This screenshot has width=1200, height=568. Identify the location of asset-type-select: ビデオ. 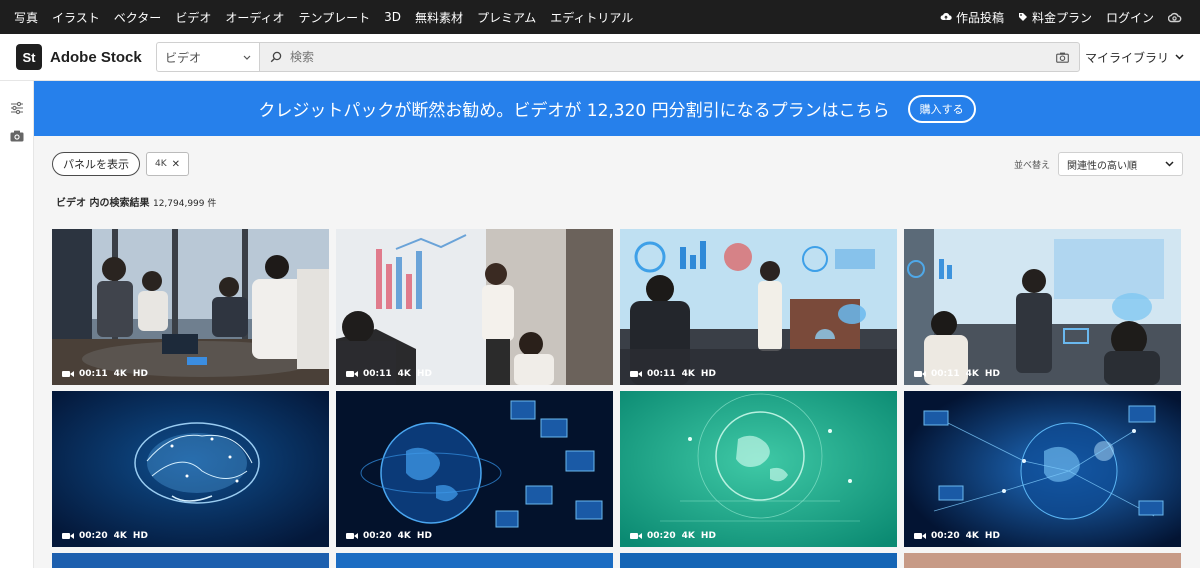
(207, 57).